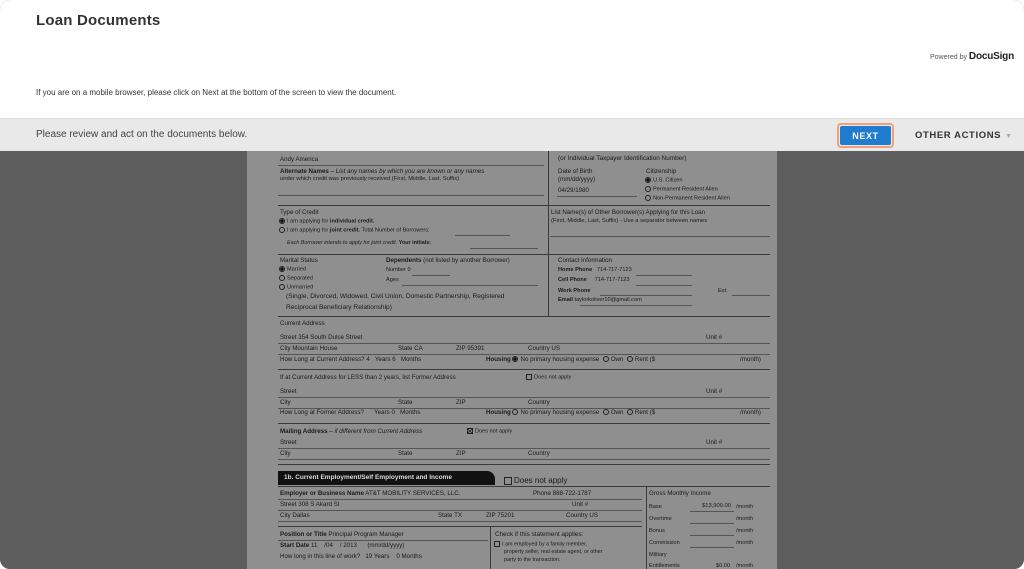 Image resolution: width=1024 pixels, height=569 pixels. Describe the element at coordinates (714, 337) in the screenshot. I see `current-unit: Unit #` at that location.